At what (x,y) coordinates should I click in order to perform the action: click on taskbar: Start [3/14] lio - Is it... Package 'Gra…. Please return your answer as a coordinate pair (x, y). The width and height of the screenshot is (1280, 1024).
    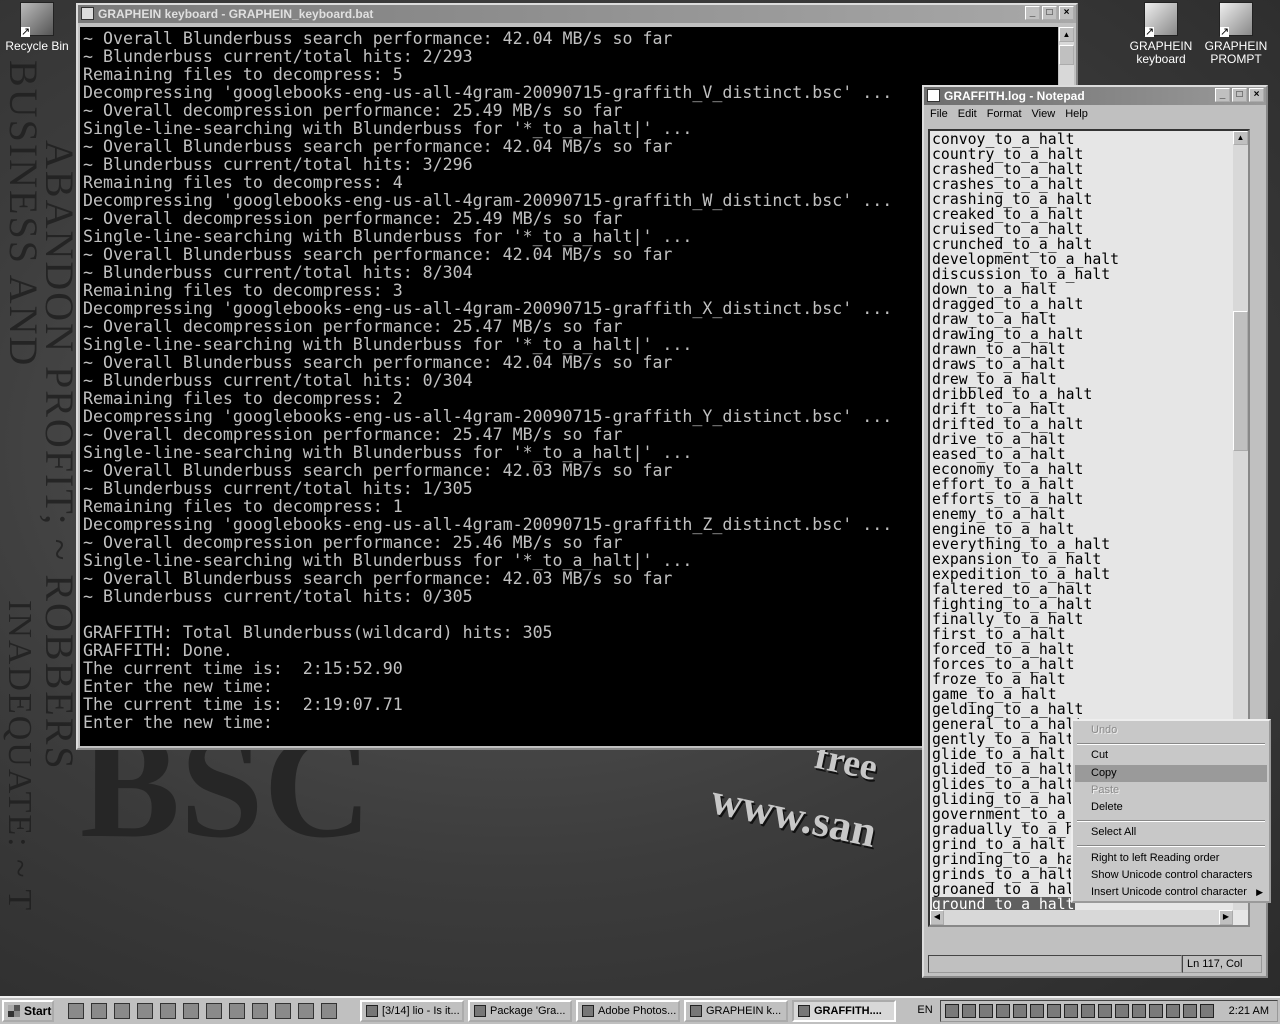
    Looking at the image, I should click on (640, 1010).